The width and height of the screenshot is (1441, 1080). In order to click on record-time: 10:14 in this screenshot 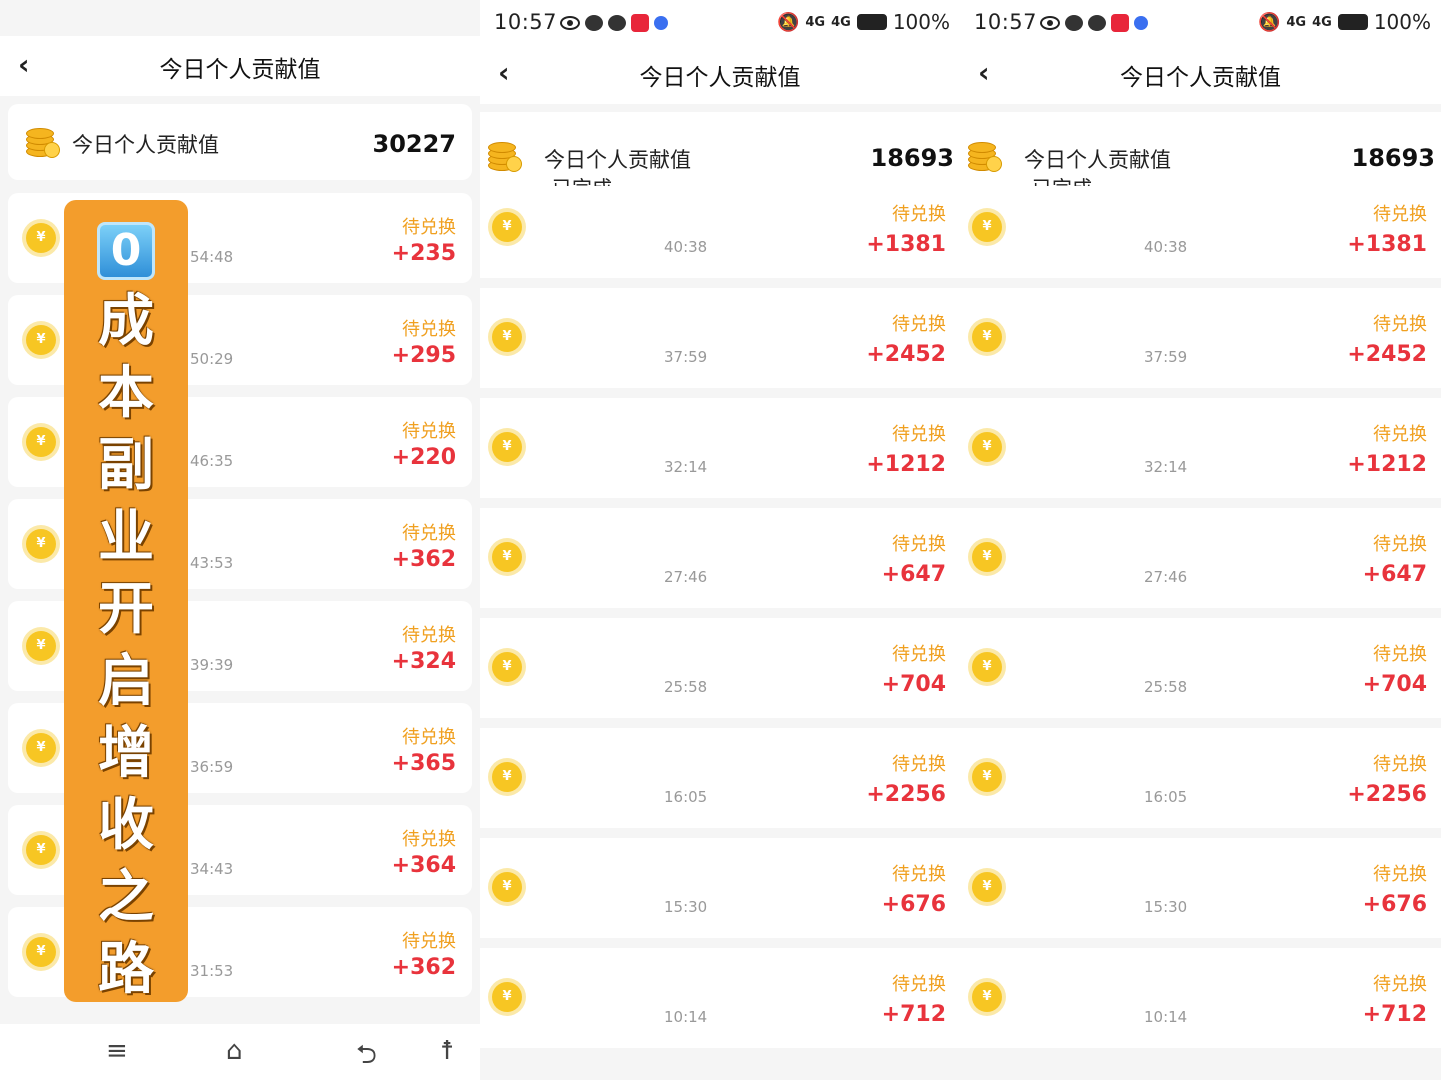, I will do `click(1166, 1017)`.